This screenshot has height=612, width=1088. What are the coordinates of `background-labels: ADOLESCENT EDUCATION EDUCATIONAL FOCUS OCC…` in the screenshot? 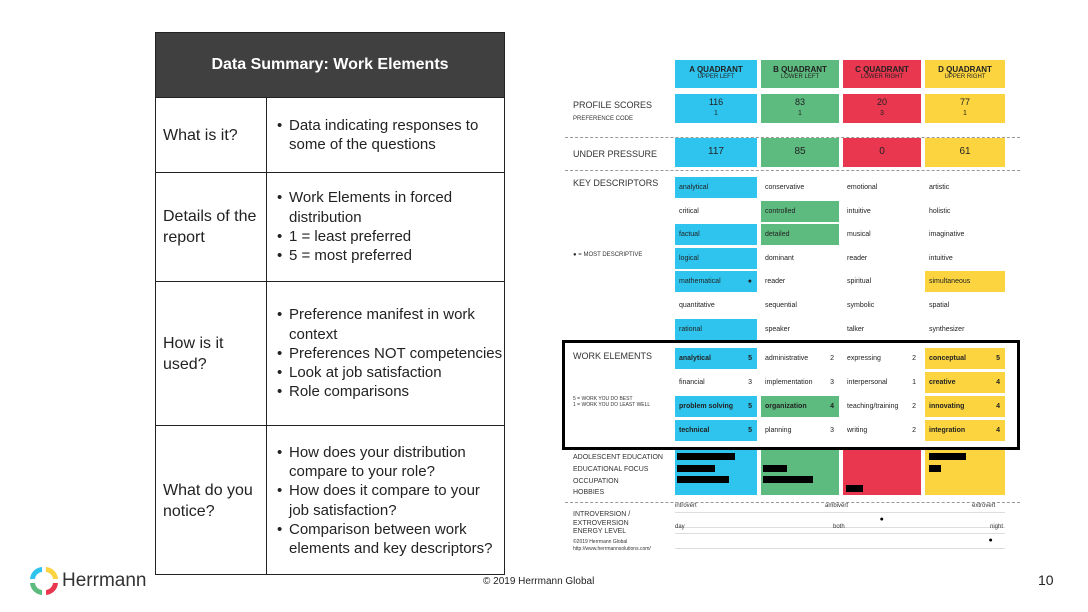 It's located at (618, 475).